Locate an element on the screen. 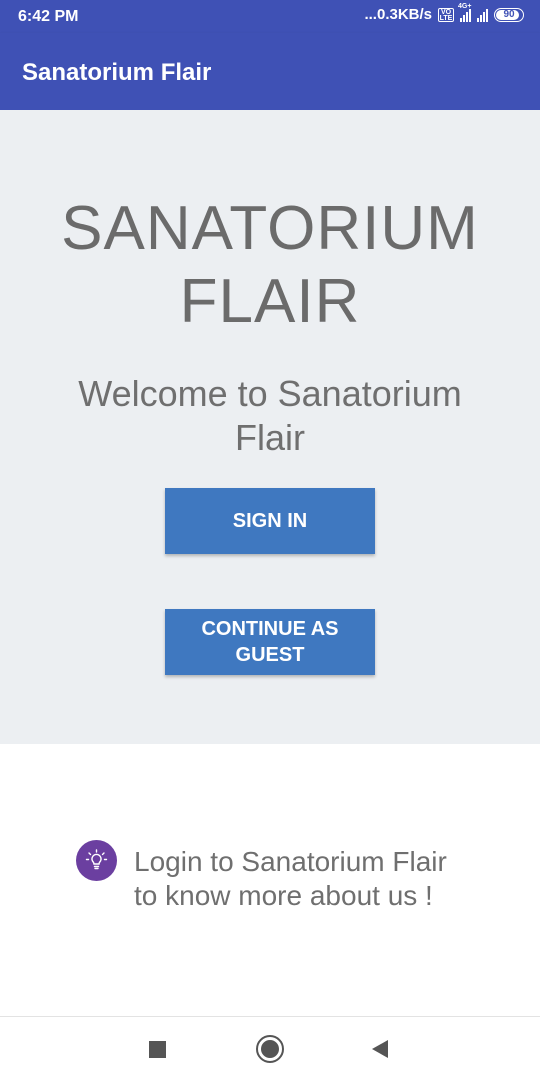 The image size is (540, 1081). tip-line1: Login to Sanatorium Flair is located at coordinates (290, 861).